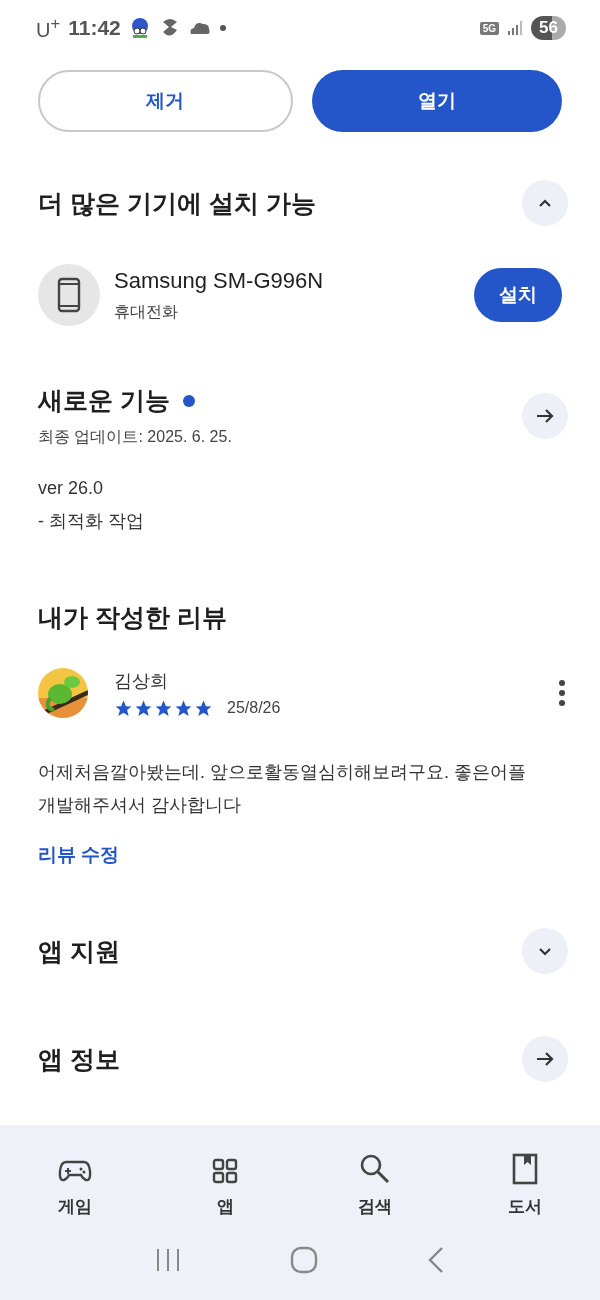 The height and width of the screenshot is (1300, 600). What do you see at coordinates (304, 1259) in the screenshot?
I see `home-icon` at bounding box center [304, 1259].